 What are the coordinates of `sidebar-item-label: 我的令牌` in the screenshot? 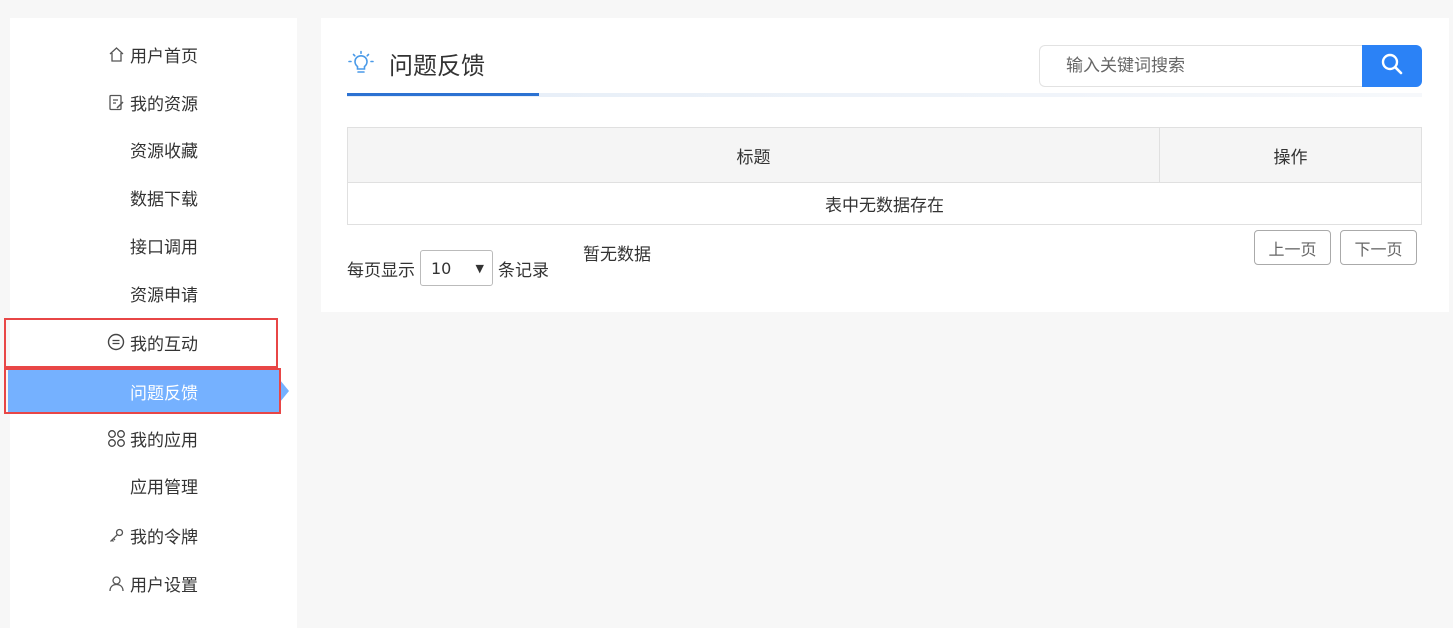 It's located at (164, 537).